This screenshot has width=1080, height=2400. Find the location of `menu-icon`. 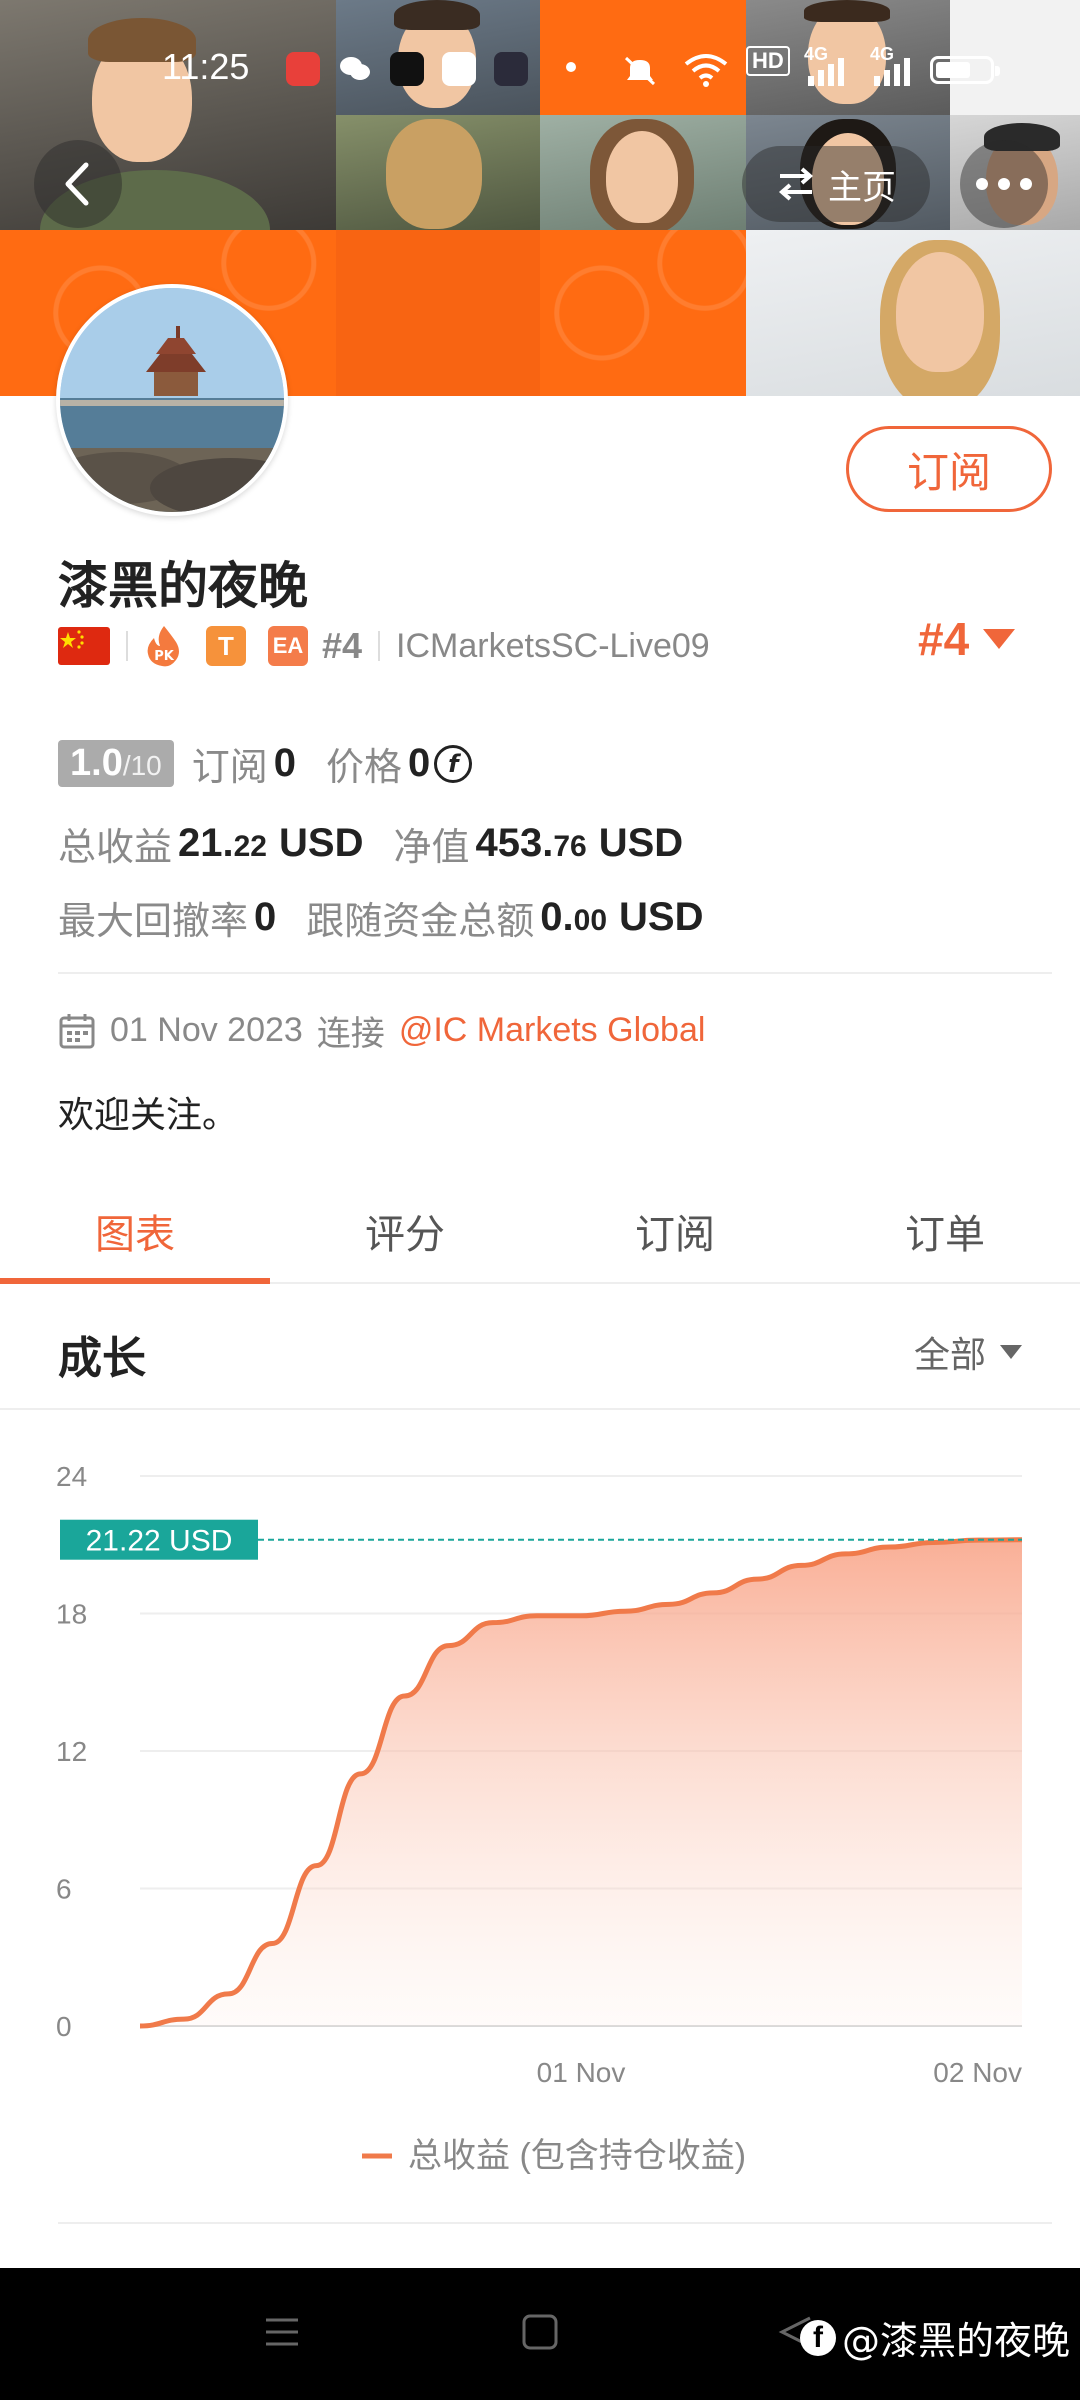

menu-icon is located at coordinates (282, 2332).